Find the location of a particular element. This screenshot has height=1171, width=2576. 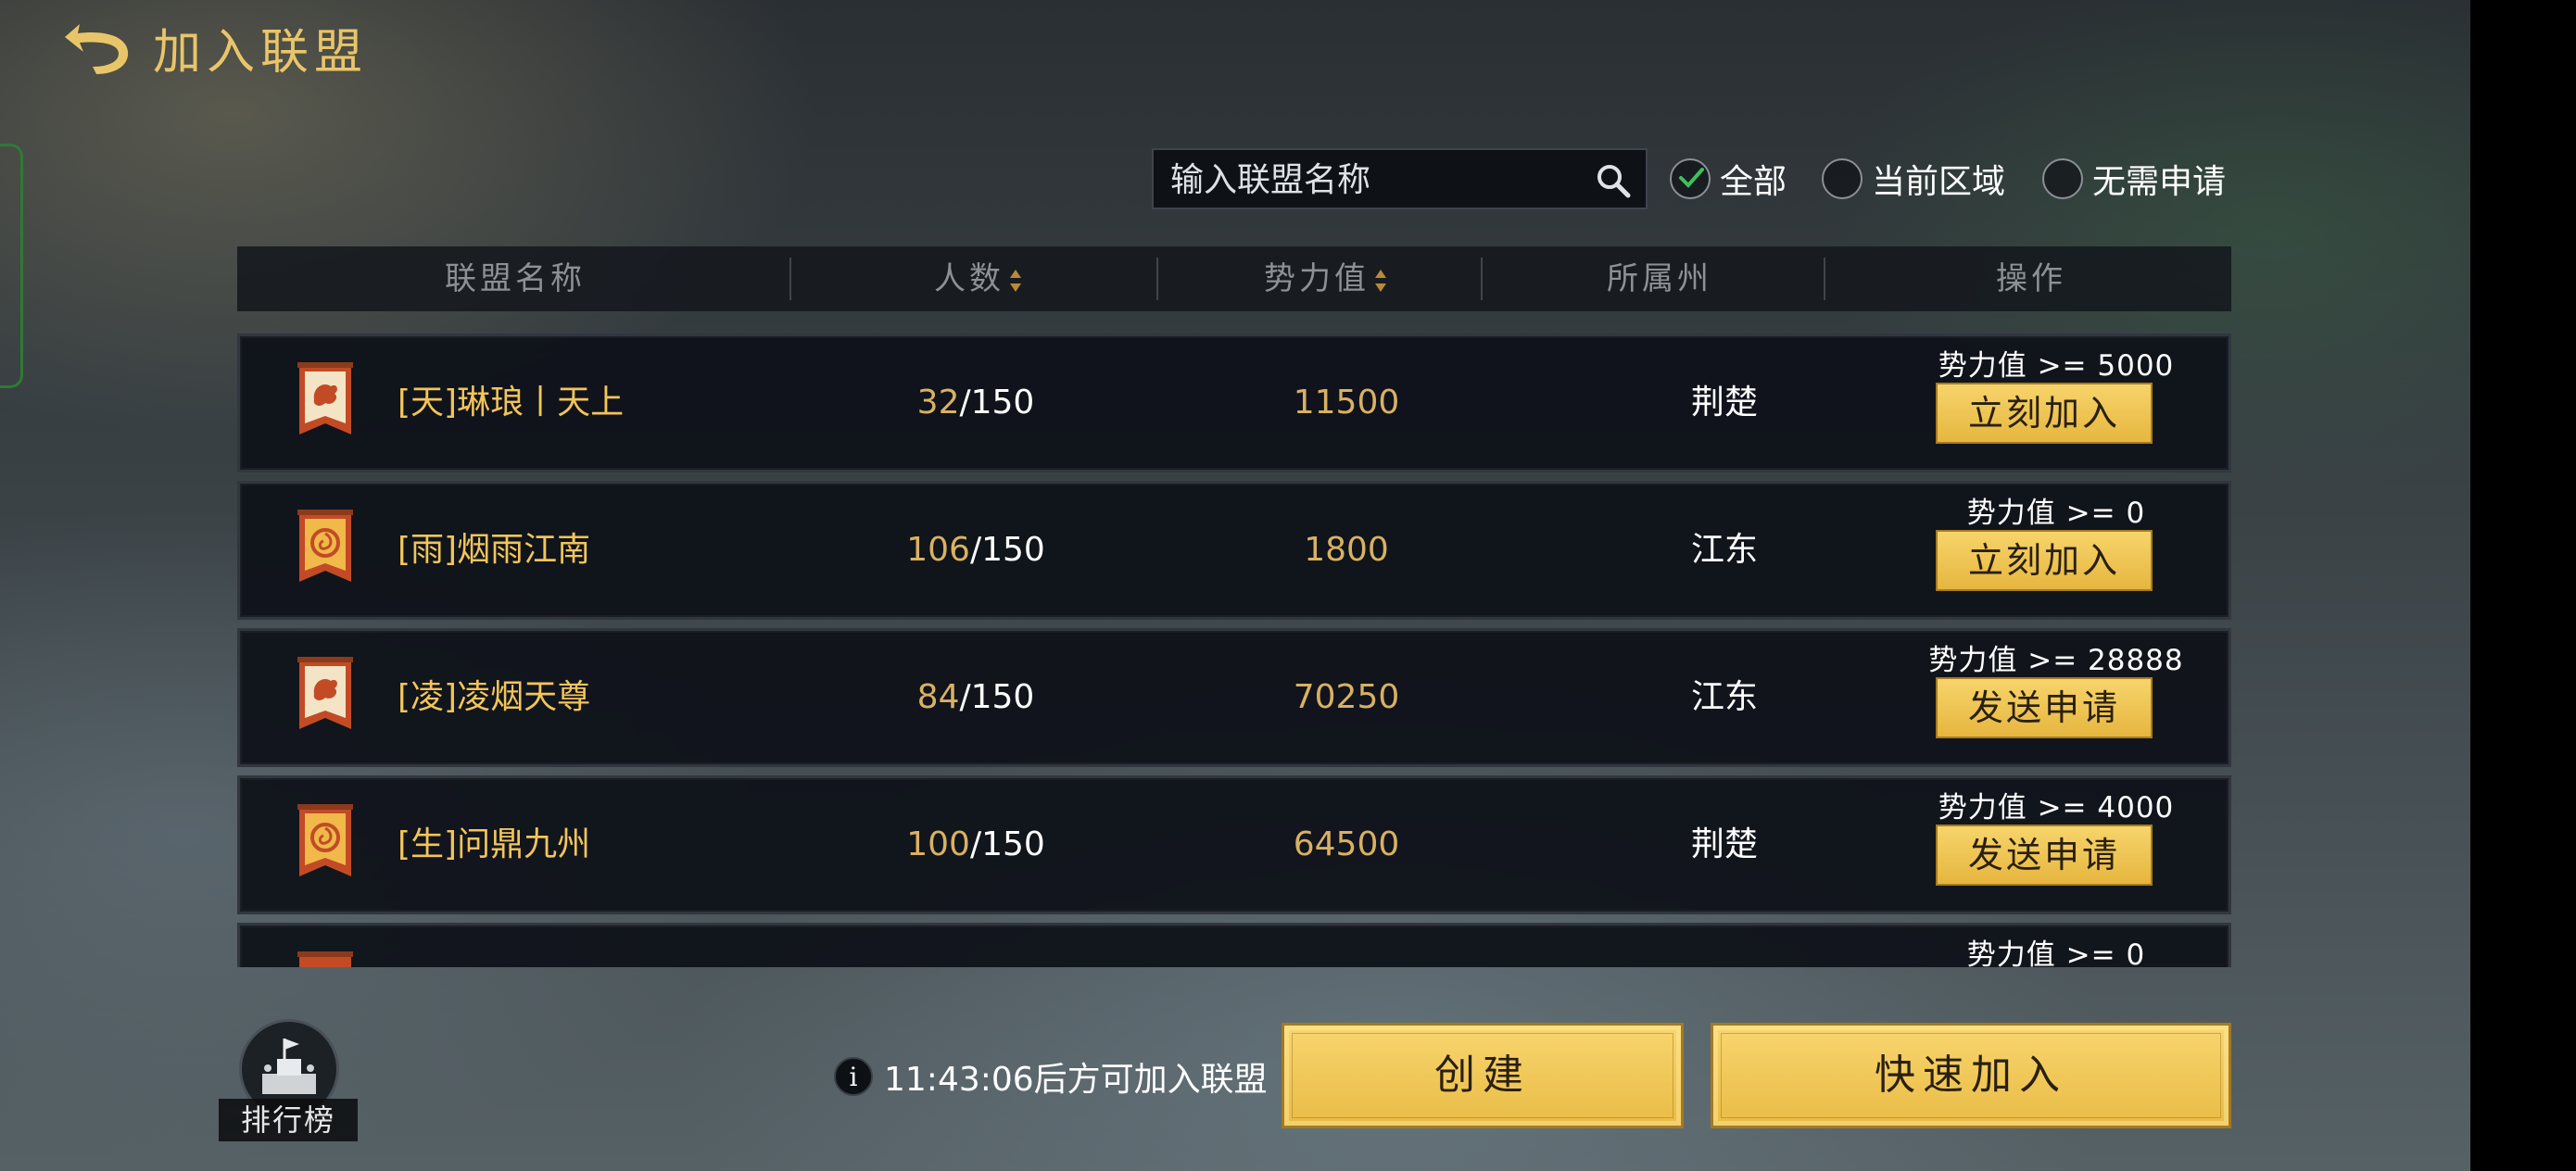

column-header-name: 联盟名称 is located at coordinates (515, 278).